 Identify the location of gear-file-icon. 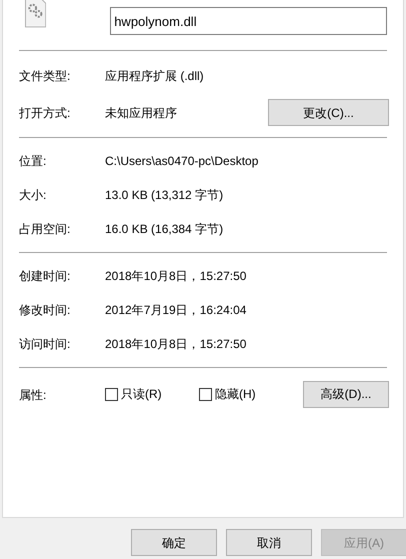
(35, 14).